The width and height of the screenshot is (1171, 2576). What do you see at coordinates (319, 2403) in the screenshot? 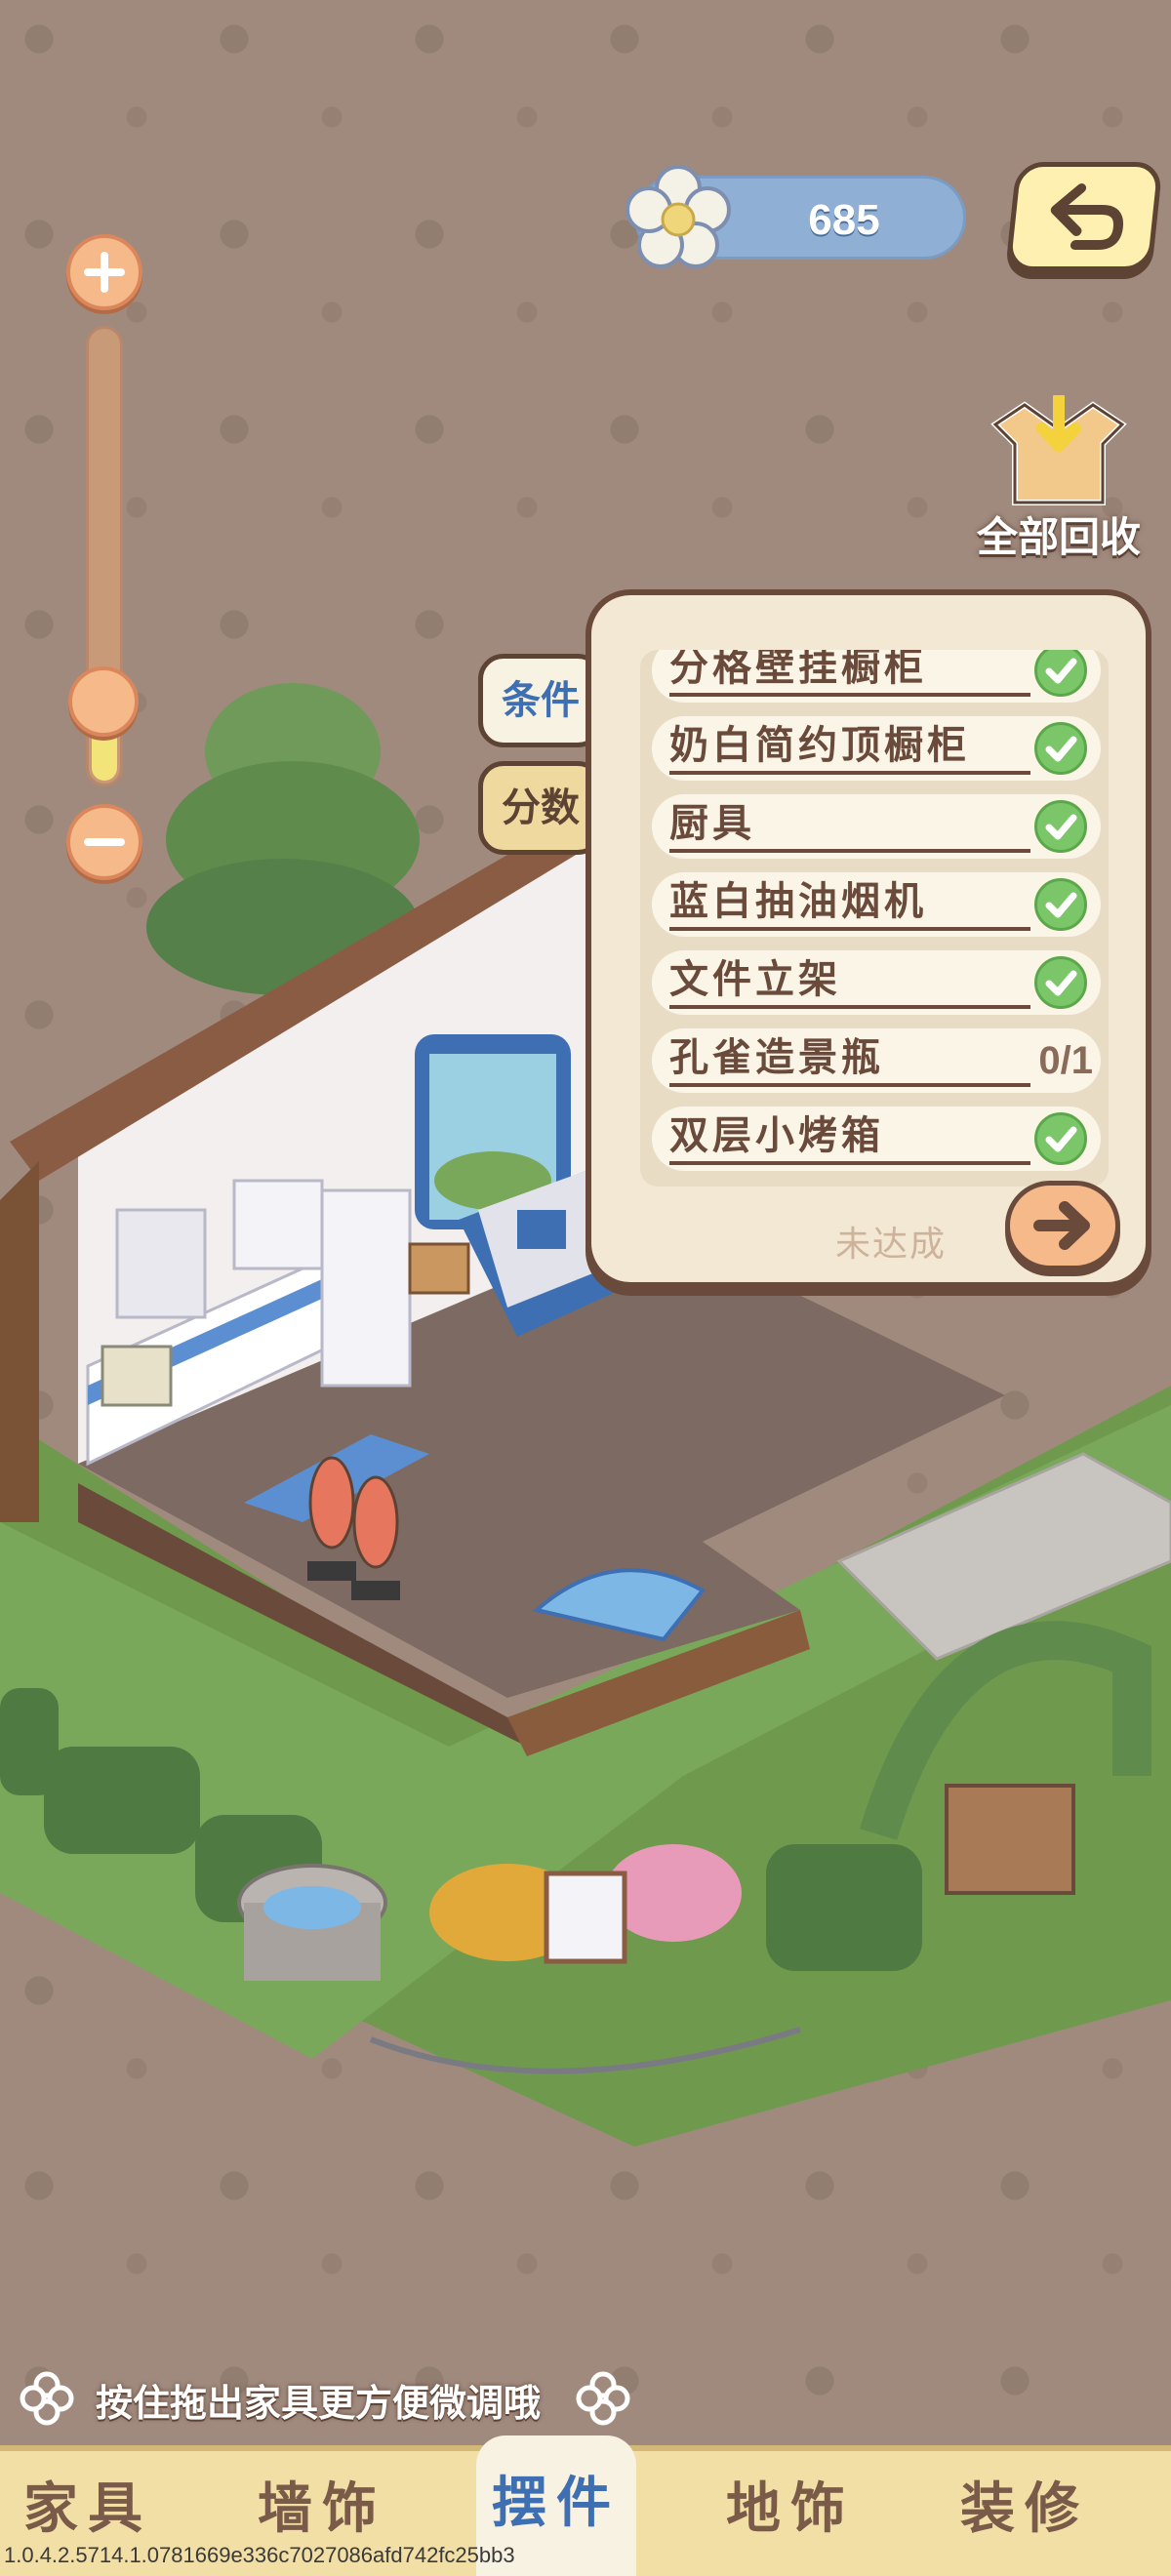
I see `hint-text: 按住拖出家具更方便微调哦` at bounding box center [319, 2403].